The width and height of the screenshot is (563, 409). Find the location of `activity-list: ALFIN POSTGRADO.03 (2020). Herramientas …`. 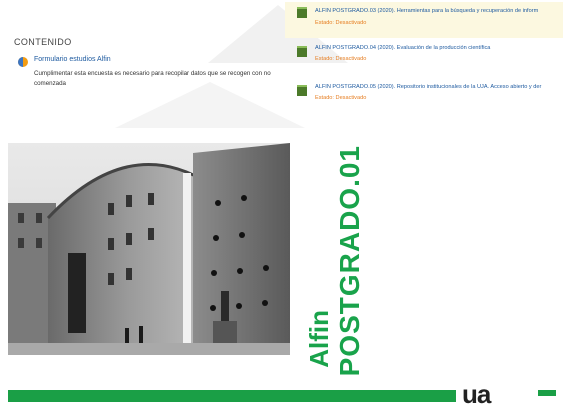

activity-list: ALFIN POSTGRADO.03 (2020). Herramientas … is located at coordinates (424, 59).